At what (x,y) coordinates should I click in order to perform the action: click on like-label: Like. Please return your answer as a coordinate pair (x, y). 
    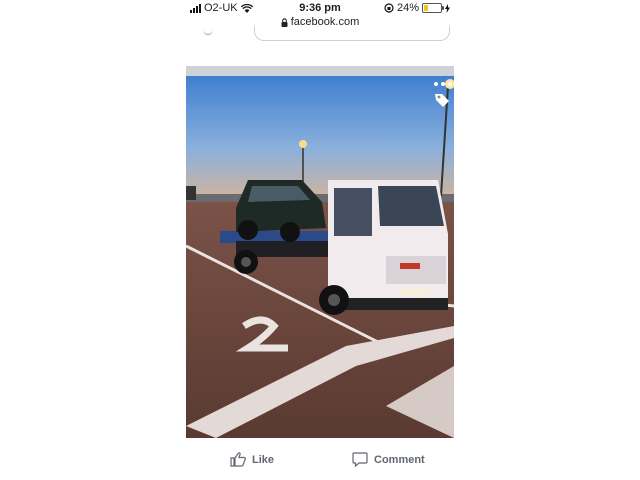
    Looking at the image, I should click on (263, 459).